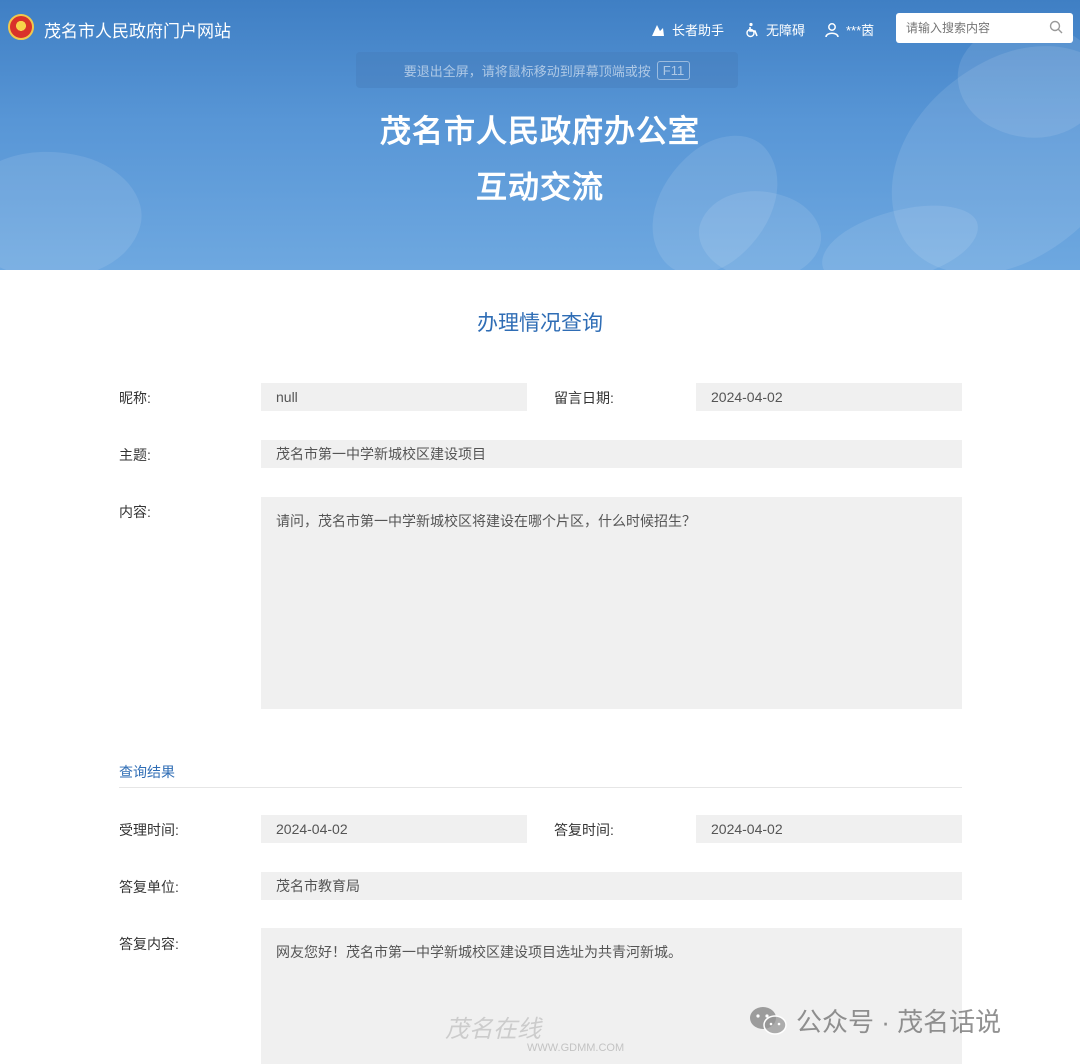 This screenshot has height=1064, width=1080. Describe the element at coordinates (768, 1020) in the screenshot. I see `wechat-icon` at that location.